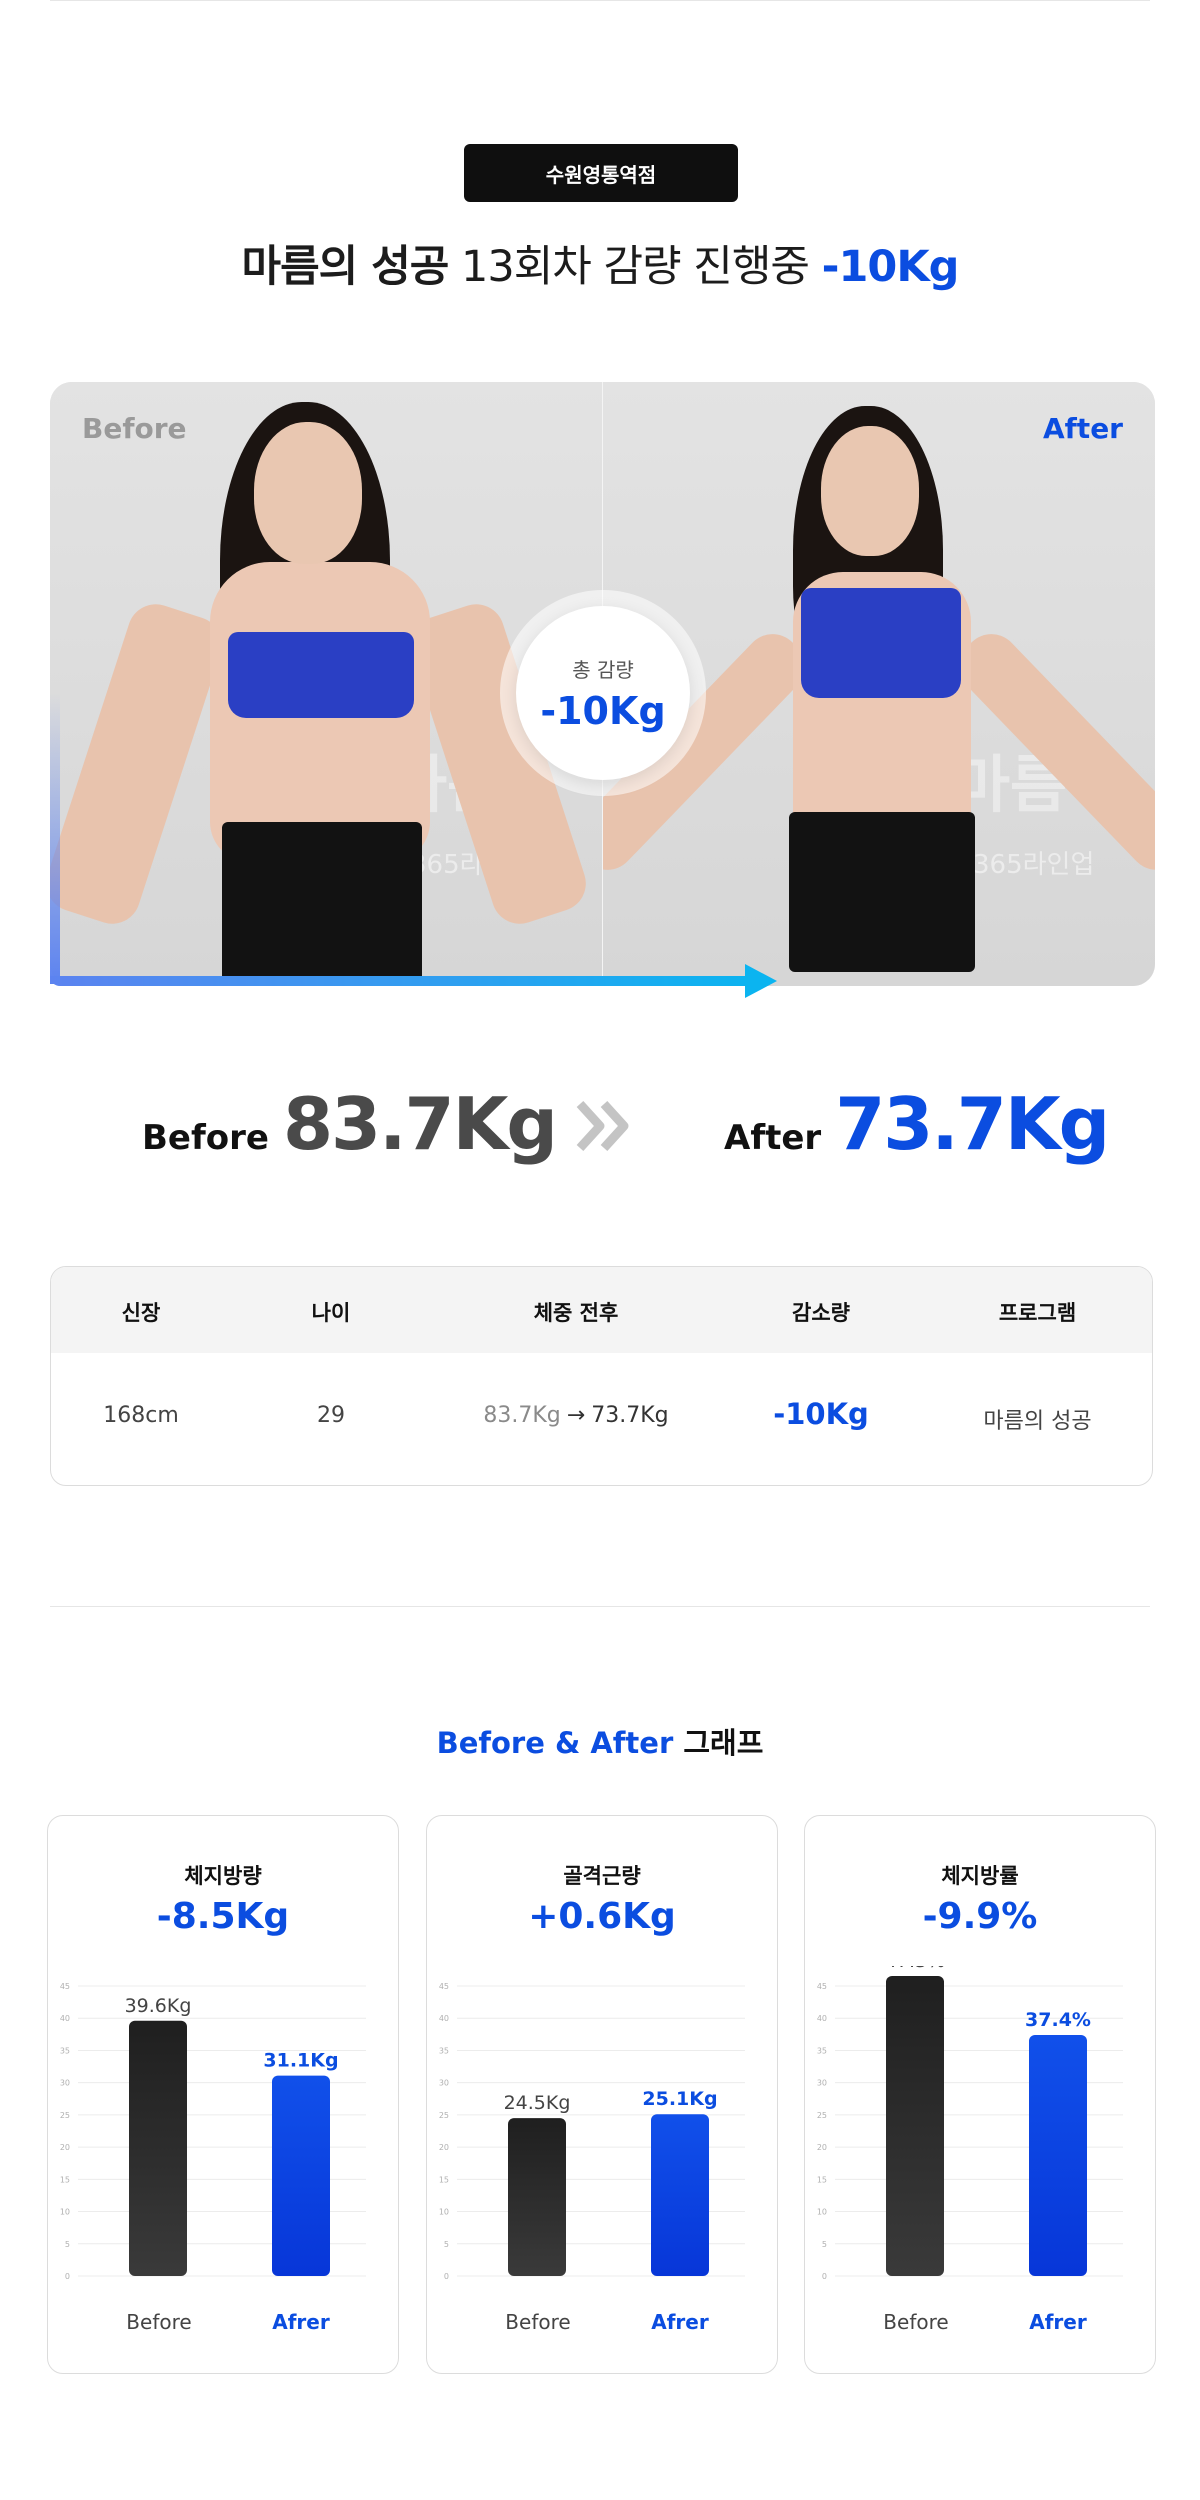 The image size is (1200, 2500). What do you see at coordinates (223, 1876) in the screenshot?
I see `chart-title: 체지방량` at bounding box center [223, 1876].